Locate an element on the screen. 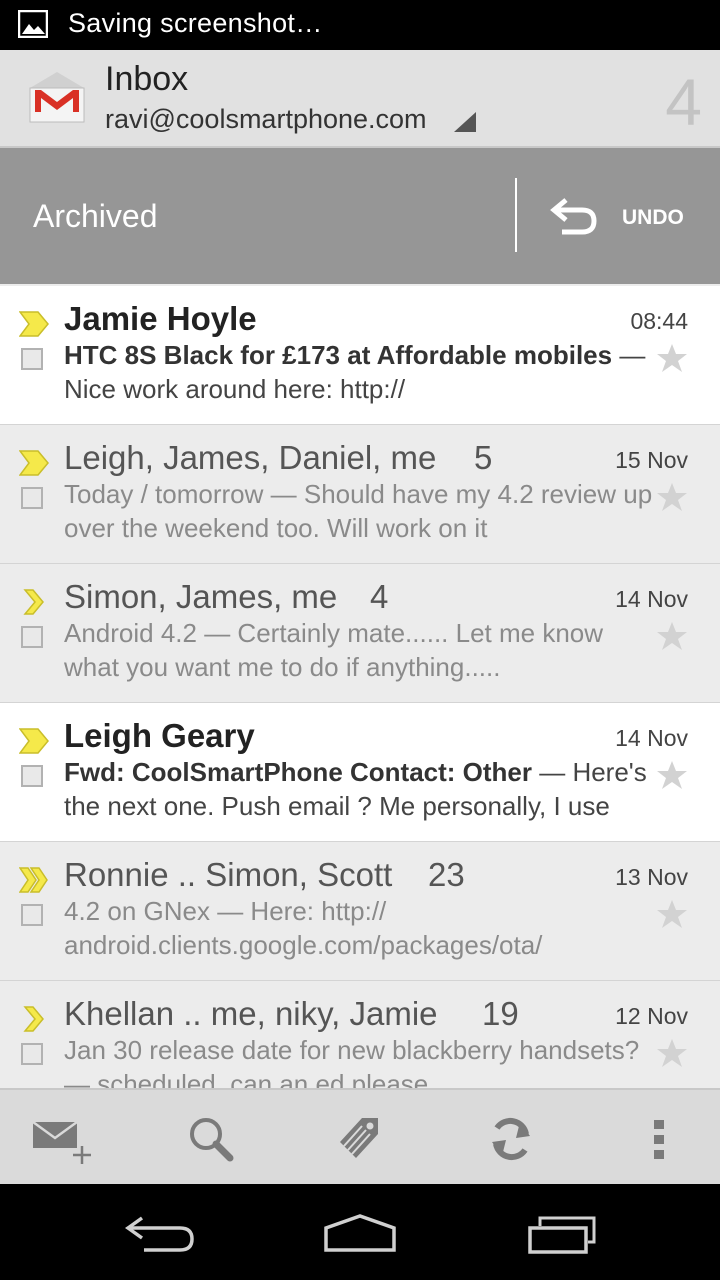 The width and height of the screenshot is (720, 1280). conversation-preview: — scheduled, can an ed please is located at coordinates (246, 1078).